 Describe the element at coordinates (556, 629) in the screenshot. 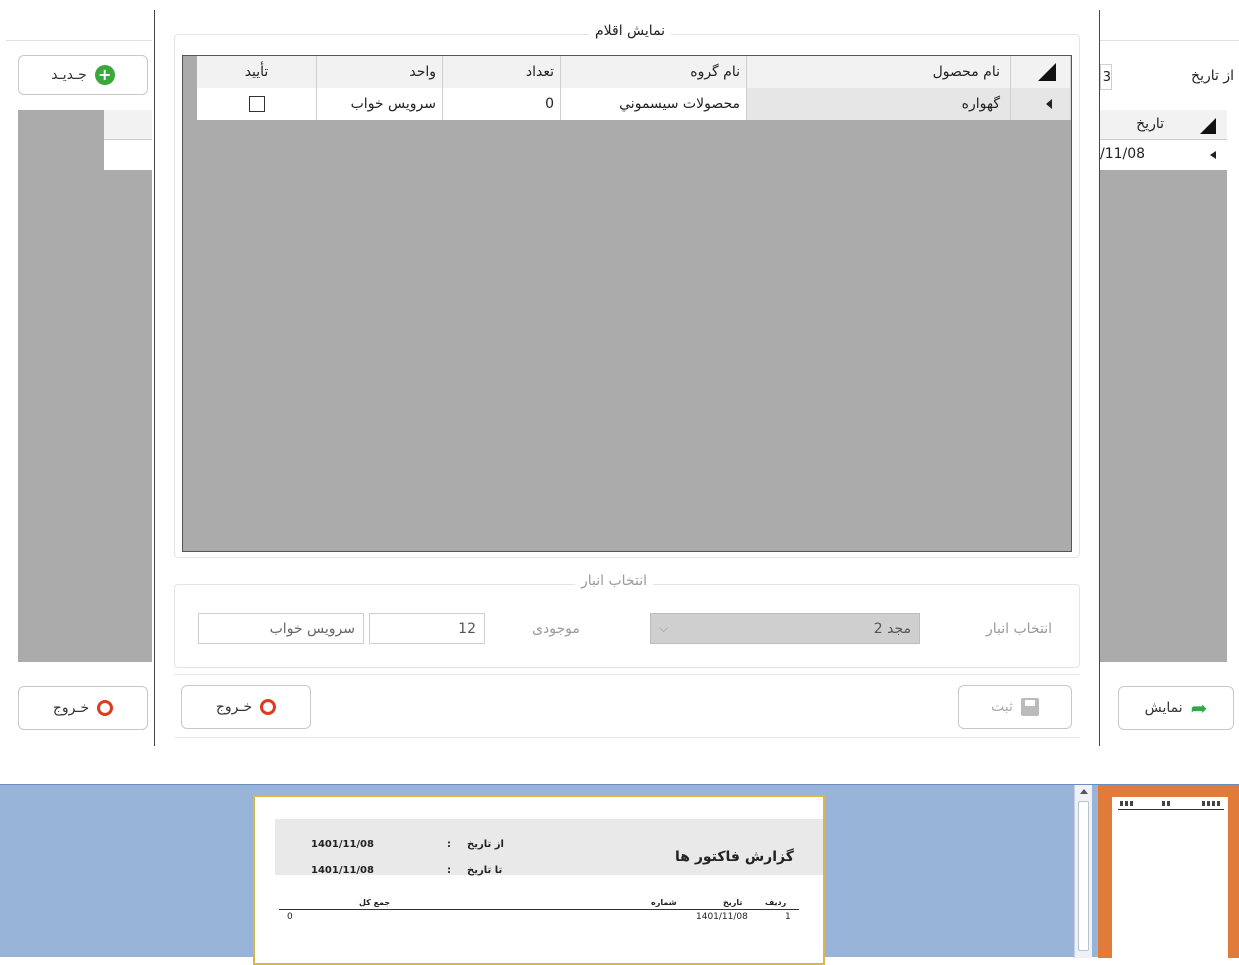

I see `stock-label: موجودی` at that location.